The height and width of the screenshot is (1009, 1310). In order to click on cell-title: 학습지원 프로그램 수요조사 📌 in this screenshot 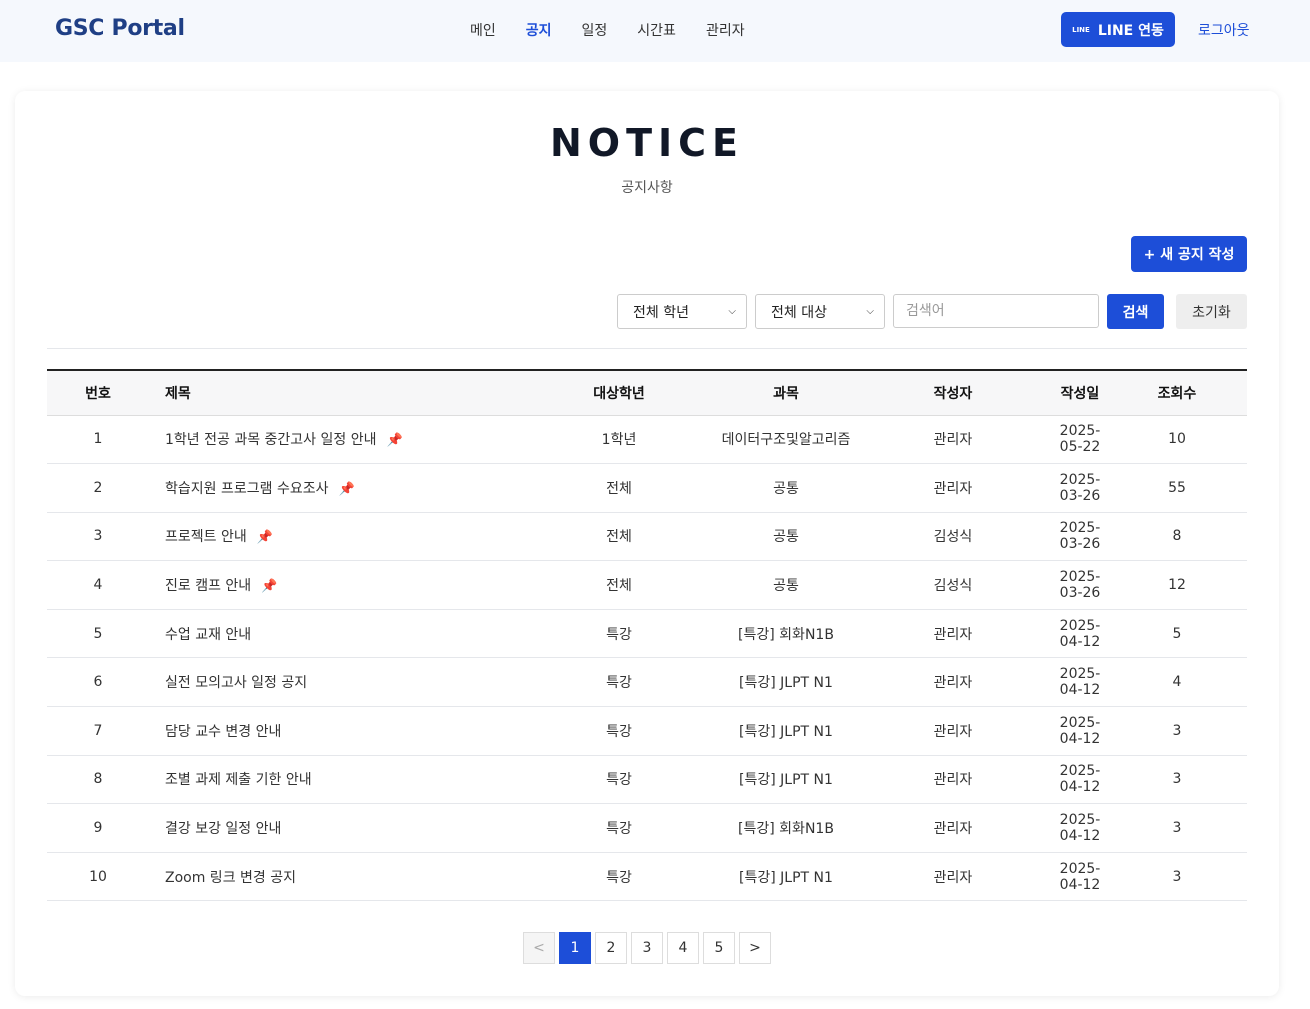, I will do `click(334, 488)`.